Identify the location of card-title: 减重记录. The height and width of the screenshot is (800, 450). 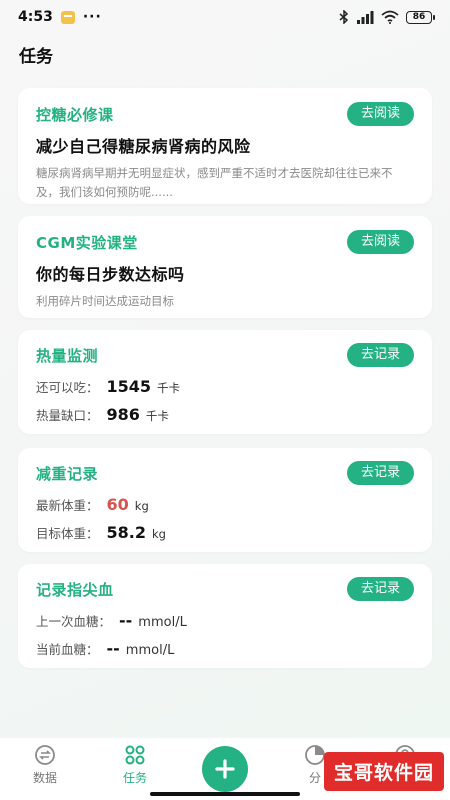
(67, 473).